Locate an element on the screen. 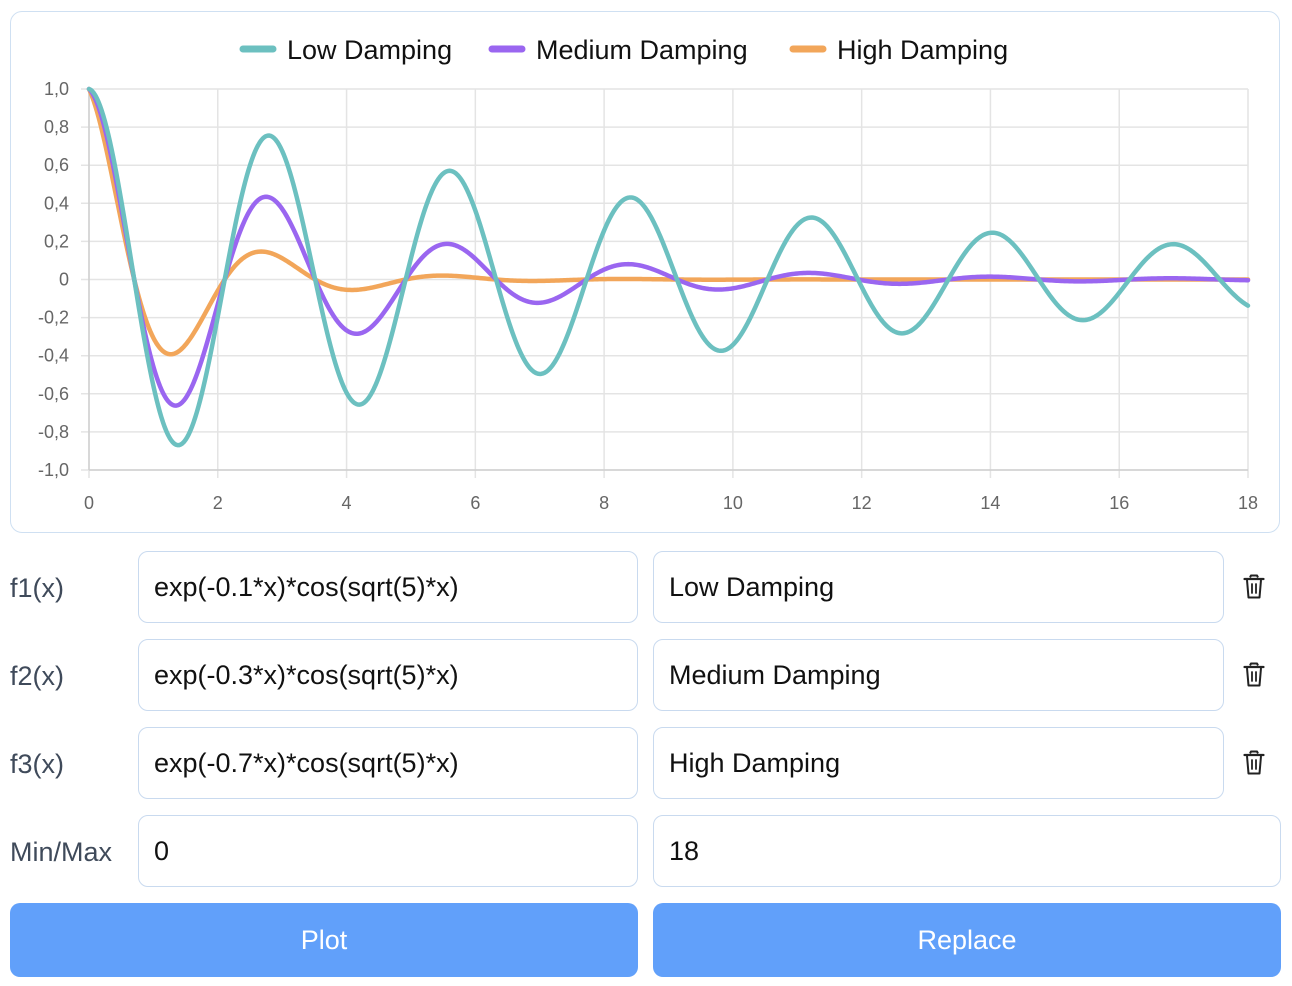 This screenshot has width=1292, height=986. y-tick-label: 0,6 is located at coordinates (56, 165).